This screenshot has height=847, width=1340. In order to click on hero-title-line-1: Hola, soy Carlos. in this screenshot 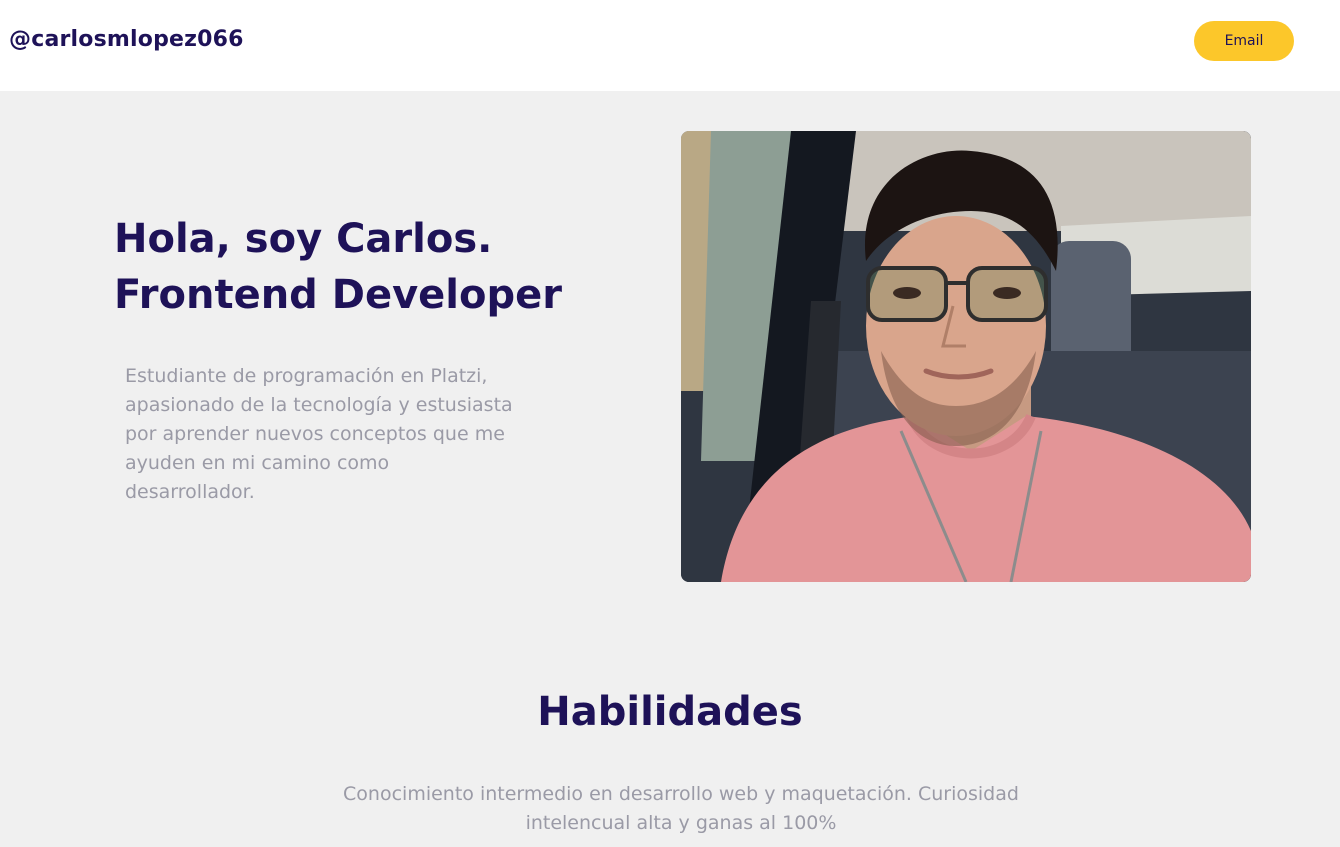, I will do `click(303, 239)`.